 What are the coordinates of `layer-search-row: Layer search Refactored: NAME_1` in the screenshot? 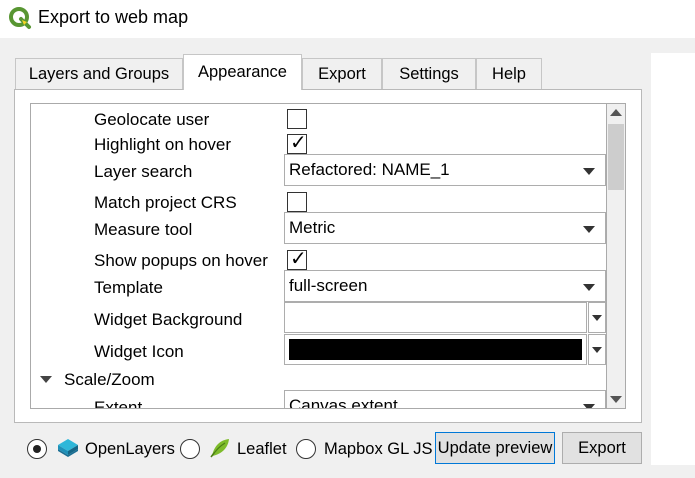 It's located at (328, 171).